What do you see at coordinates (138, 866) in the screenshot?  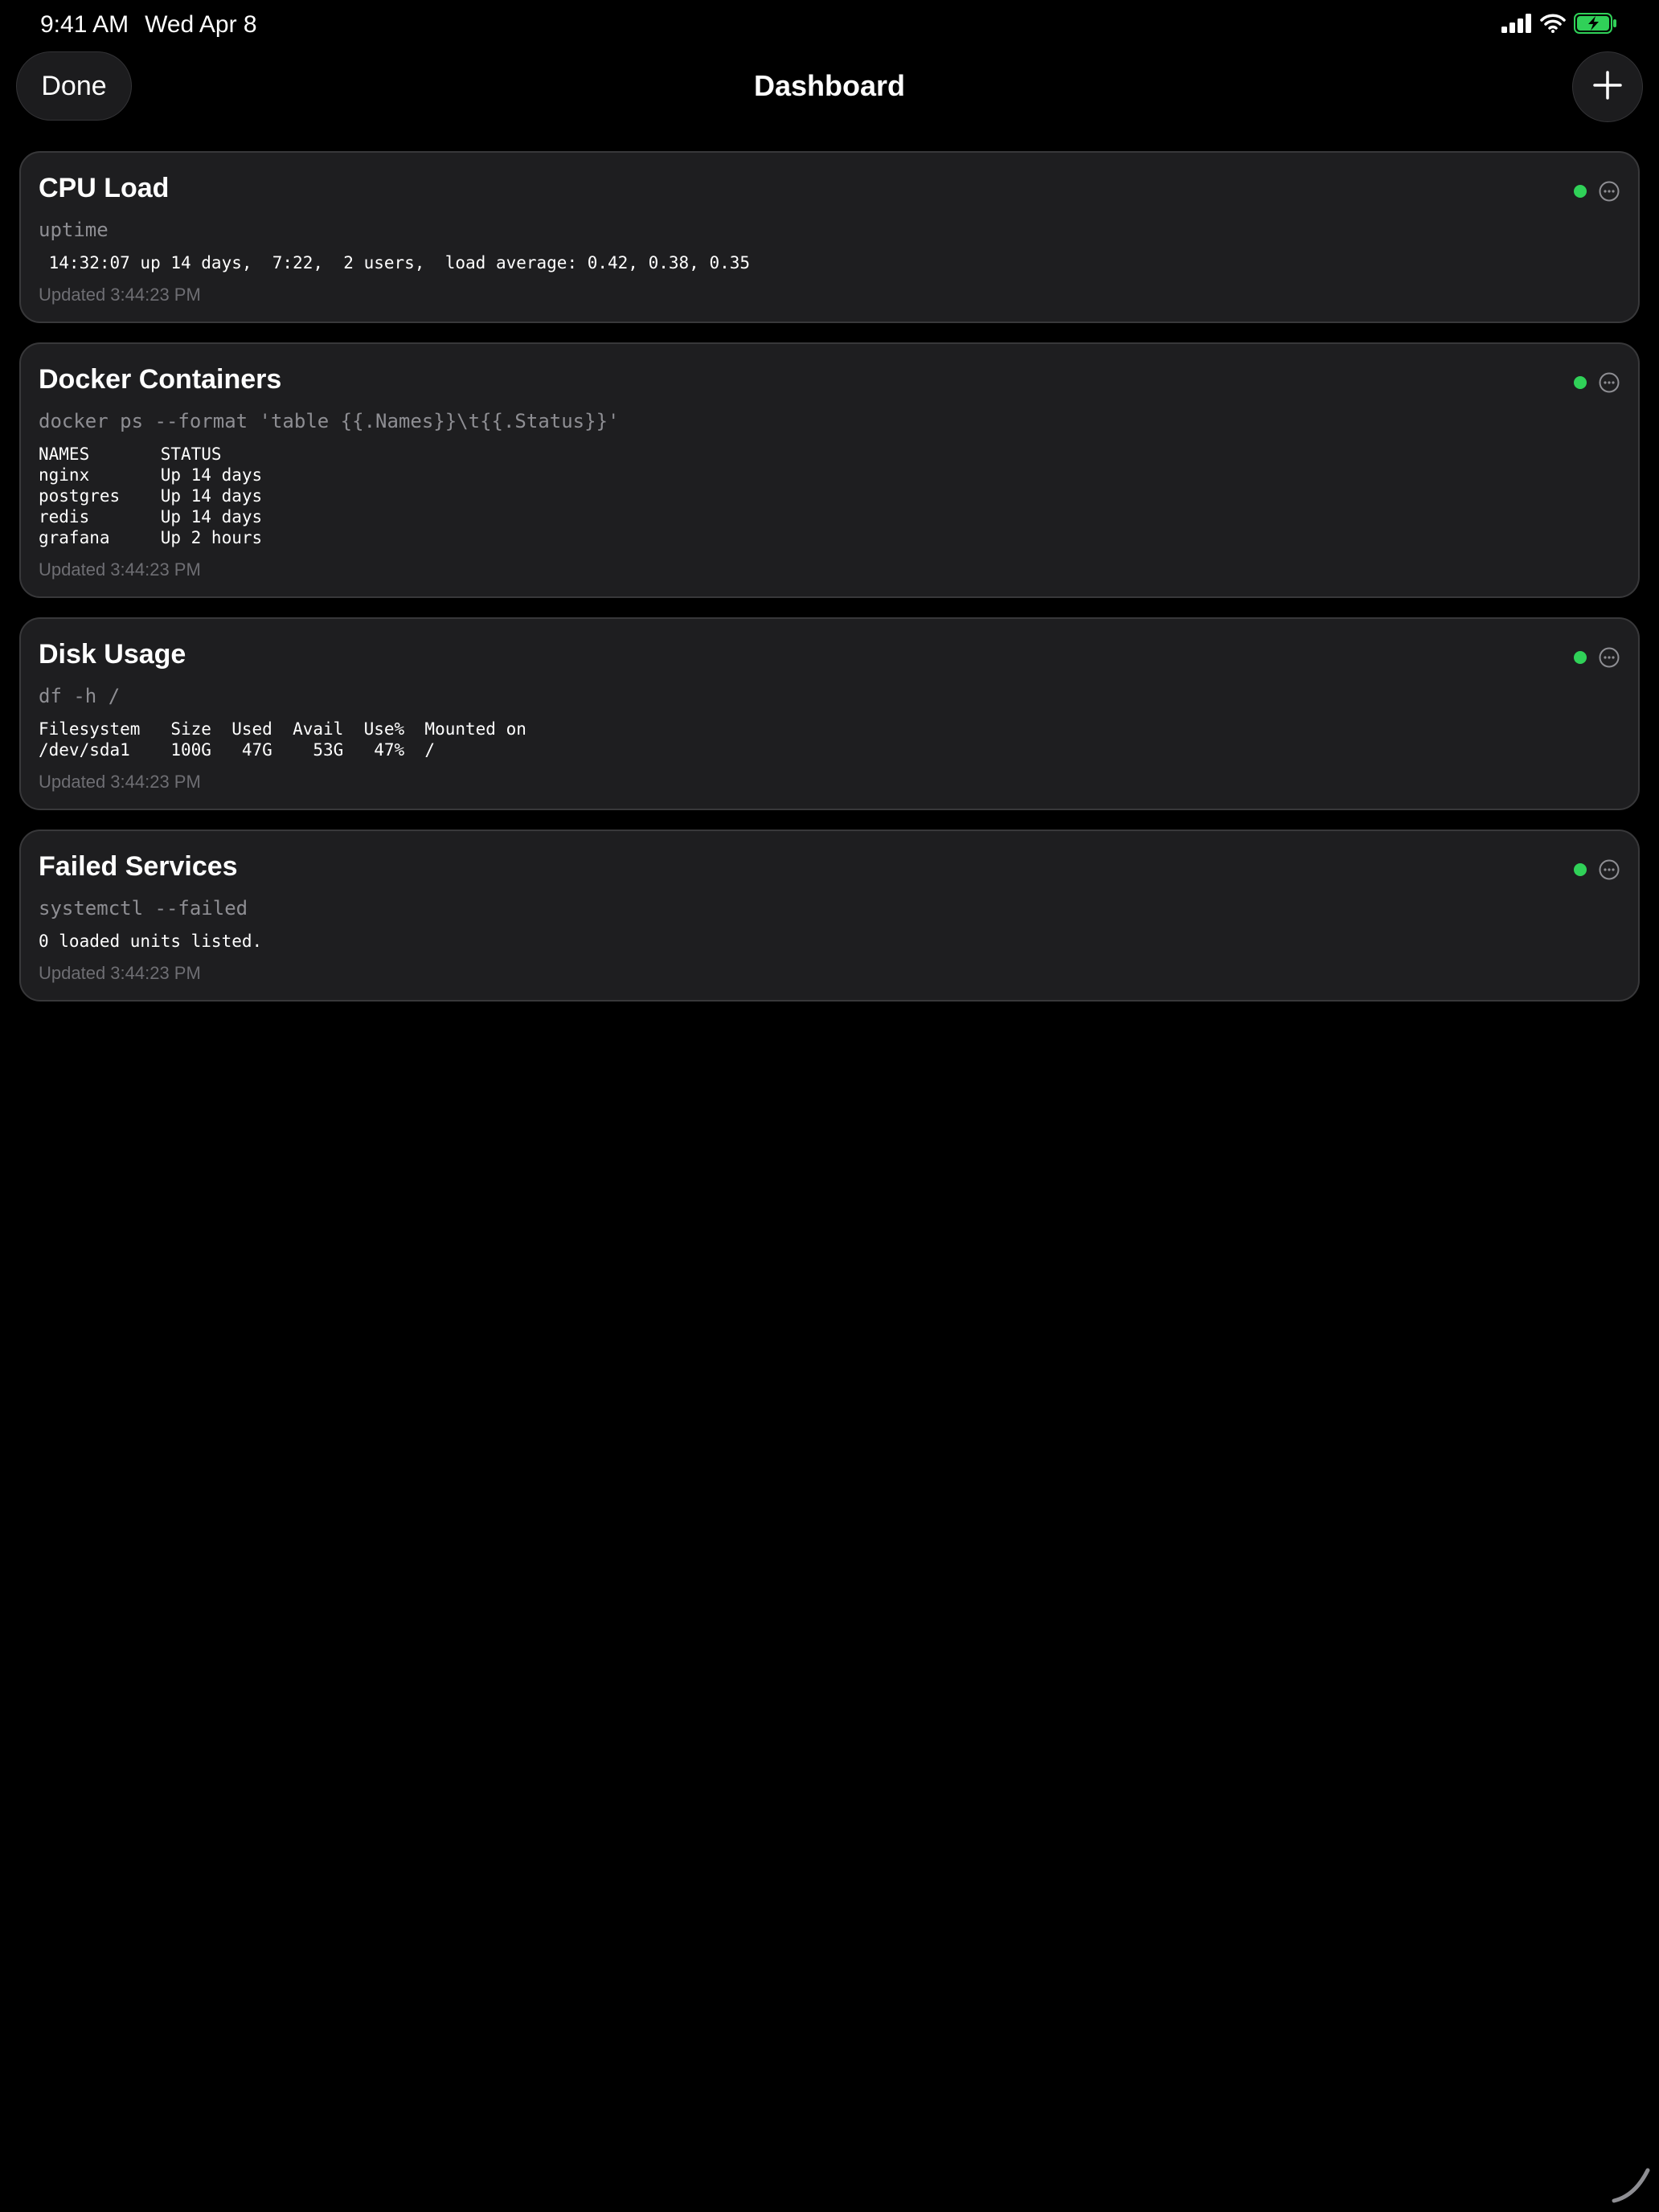 I see `card-title: Failed Services` at bounding box center [138, 866].